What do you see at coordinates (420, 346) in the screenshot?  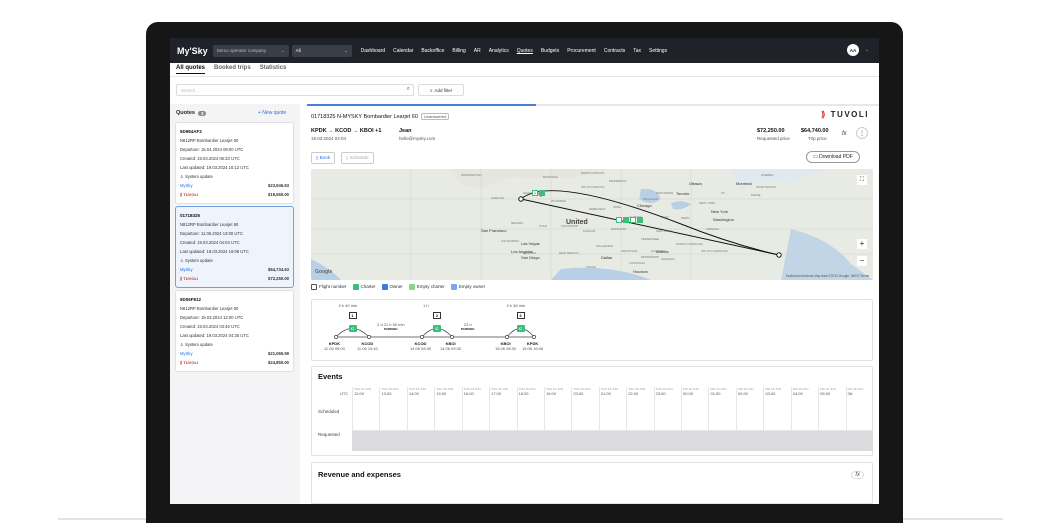 I see `origin-node: KCOD 14.06 08:30` at bounding box center [420, 346].